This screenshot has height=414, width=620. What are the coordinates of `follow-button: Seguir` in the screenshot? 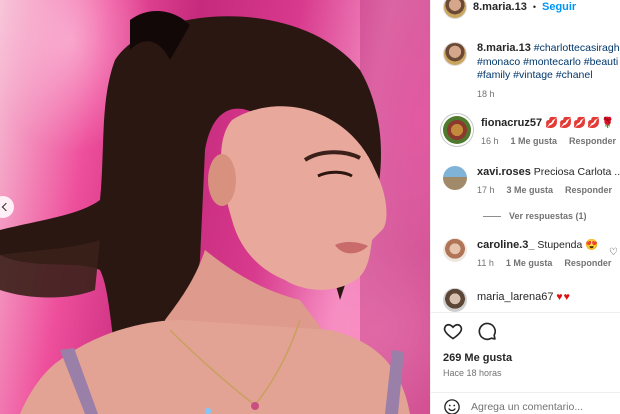 It's located at (559, 7).